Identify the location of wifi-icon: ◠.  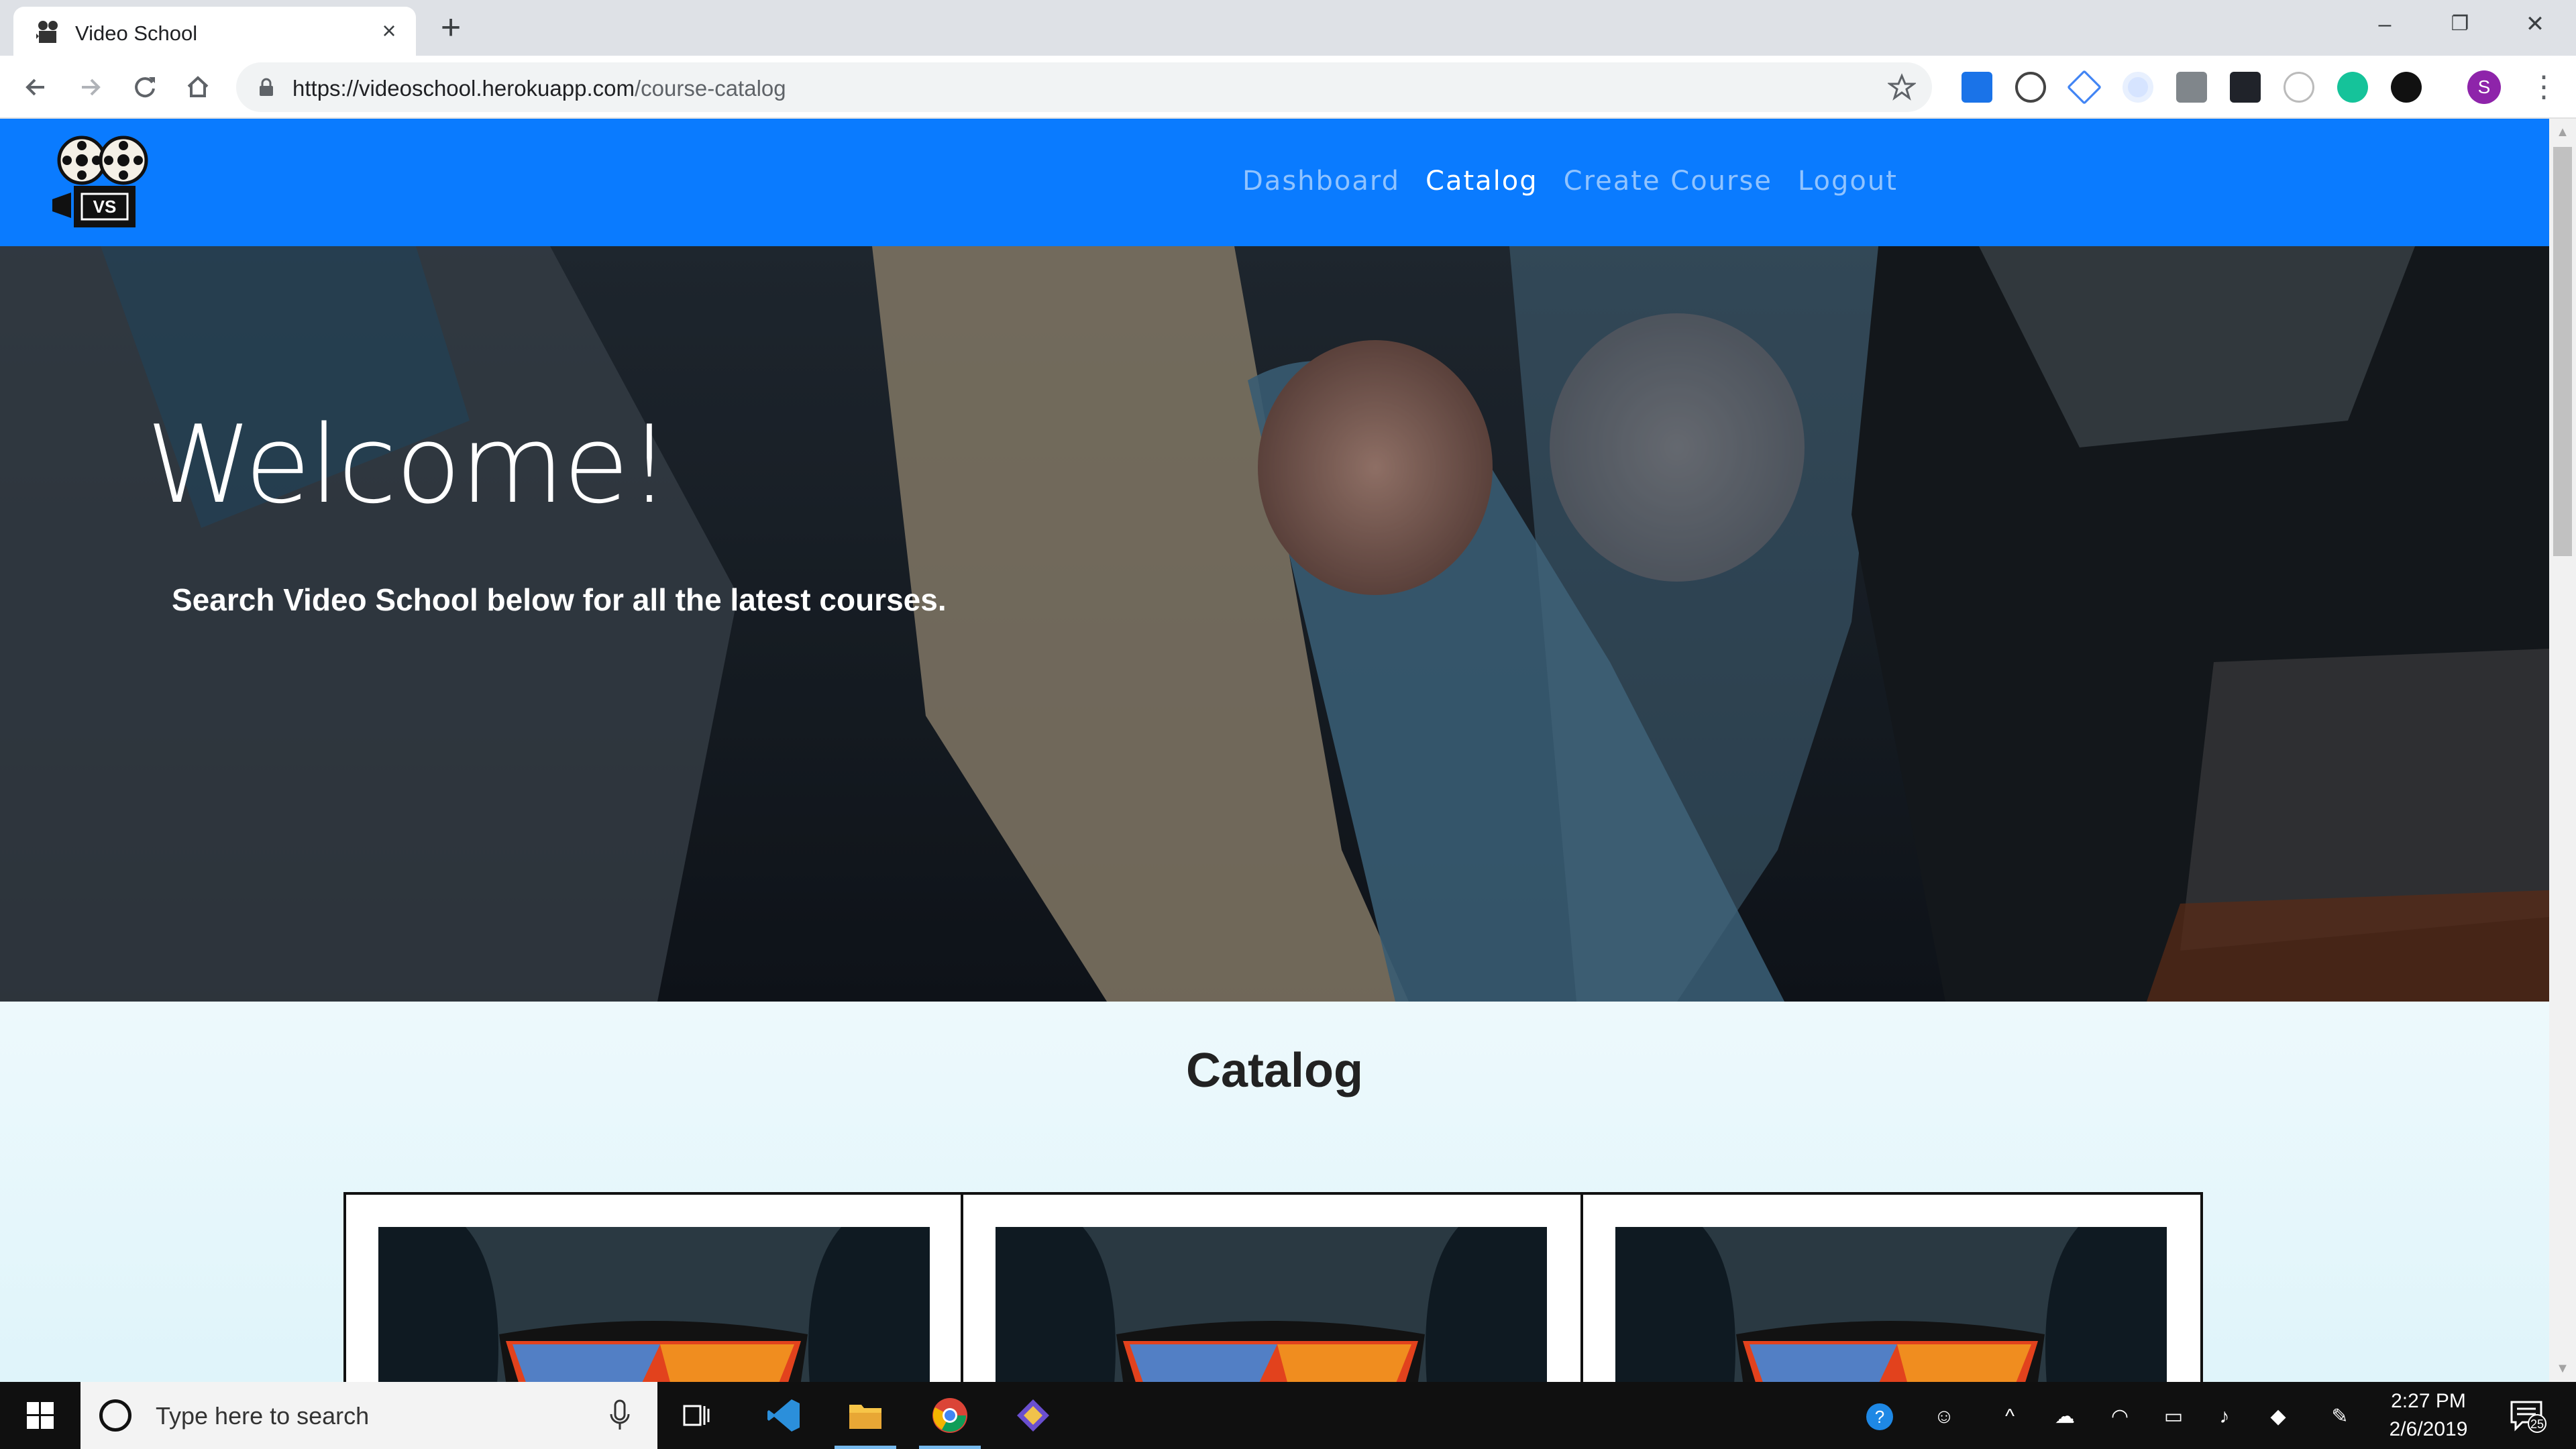
(2119, 1416).